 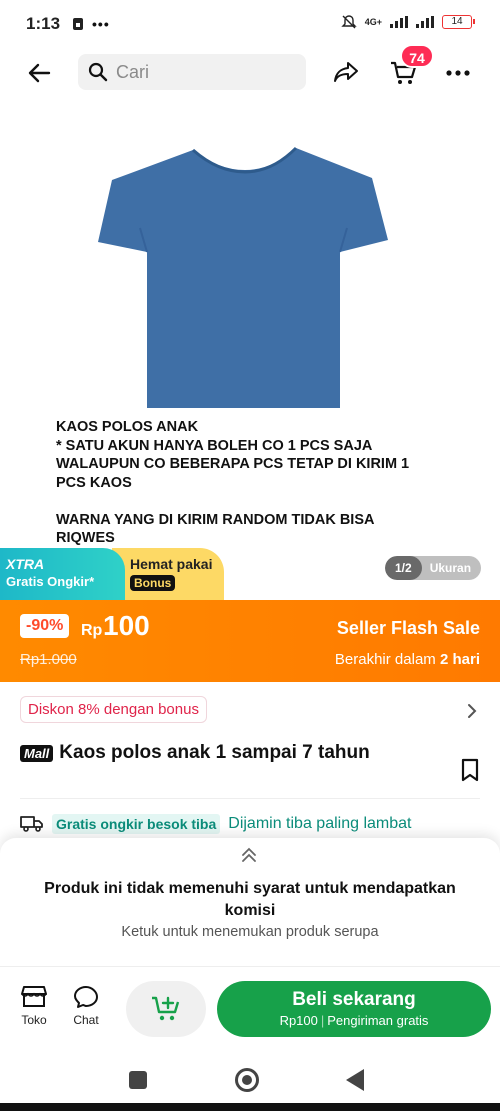 What do you see at coordinates (320, 823) in the screenshot?
I see `shipping-guarantee: Dijamin tiba paling lambat` at bounding box center [320, 823].